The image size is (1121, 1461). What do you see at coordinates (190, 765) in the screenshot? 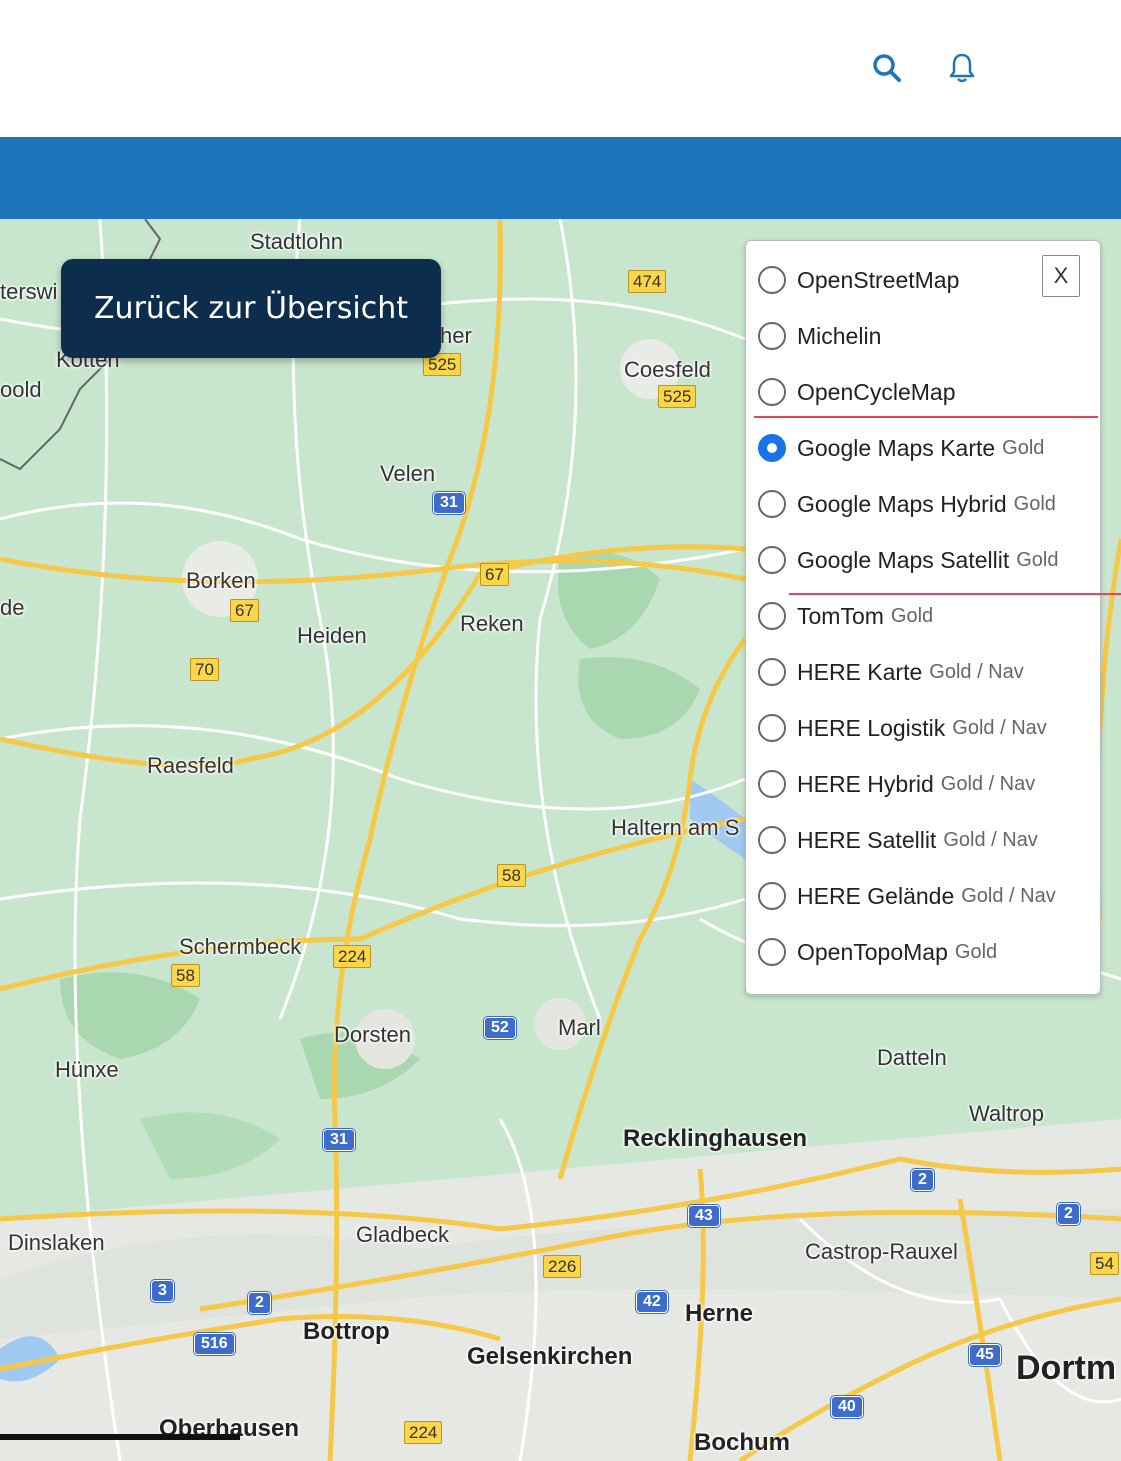
I see `place-label: Raesfeld` at bounding box center [190, 765].